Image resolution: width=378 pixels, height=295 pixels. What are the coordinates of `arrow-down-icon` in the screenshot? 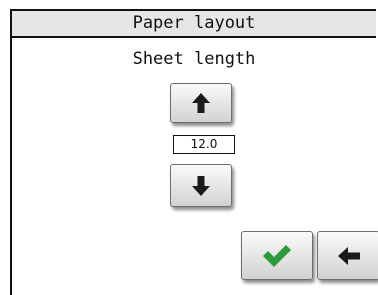 It's located at (201, 186).